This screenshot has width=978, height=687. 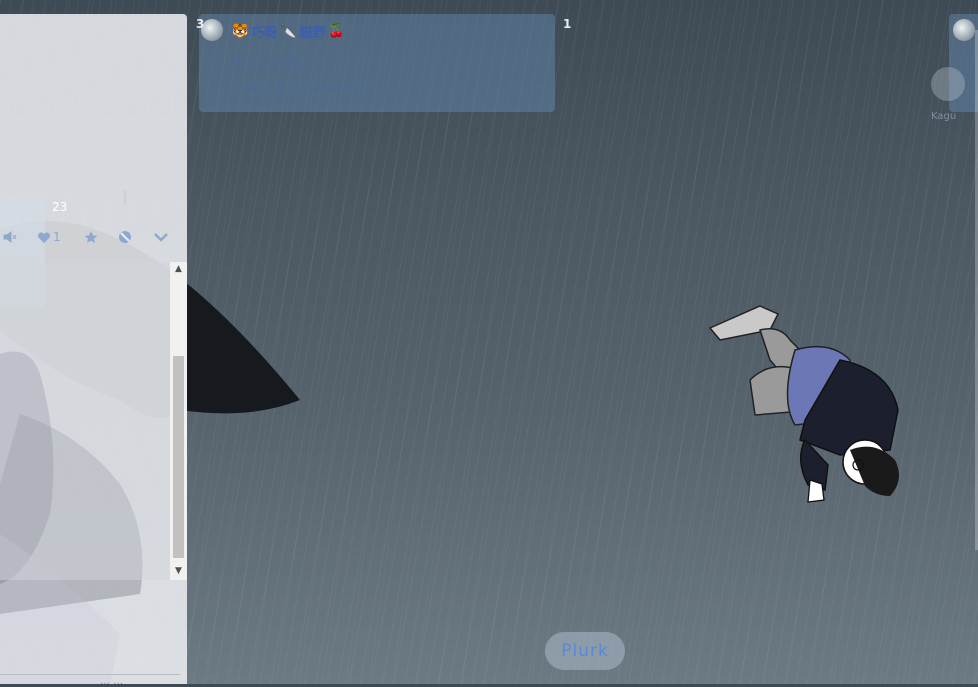 I want to click on heart-icon, so click(x=44, y=237).